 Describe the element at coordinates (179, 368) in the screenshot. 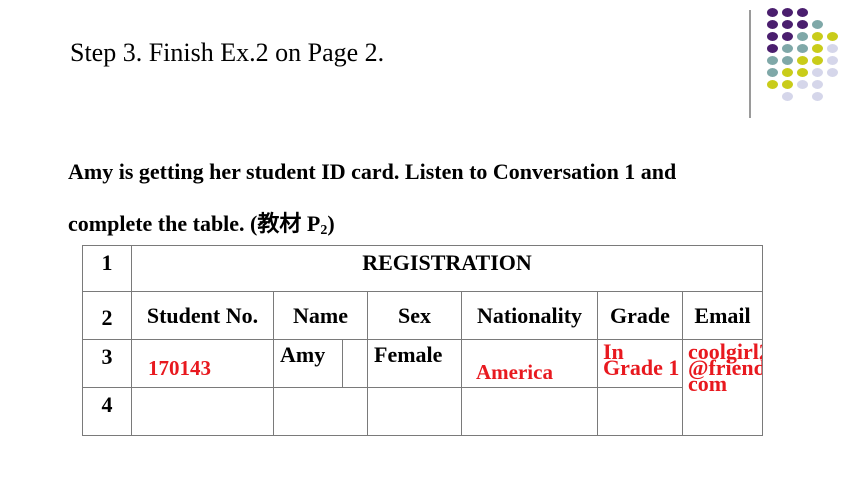

I see `answer-student-no: 170143` at that location.